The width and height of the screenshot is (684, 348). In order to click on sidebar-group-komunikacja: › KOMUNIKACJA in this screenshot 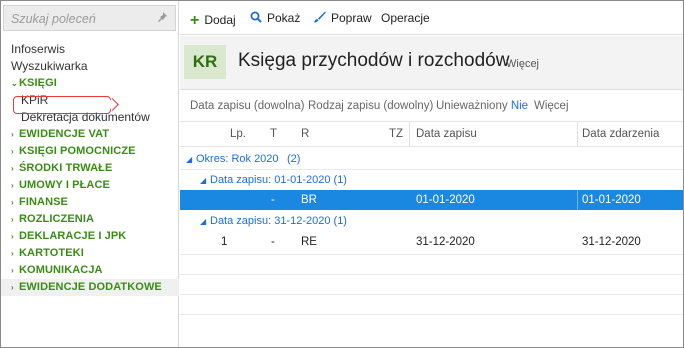, I will do `click(90, 270)`.